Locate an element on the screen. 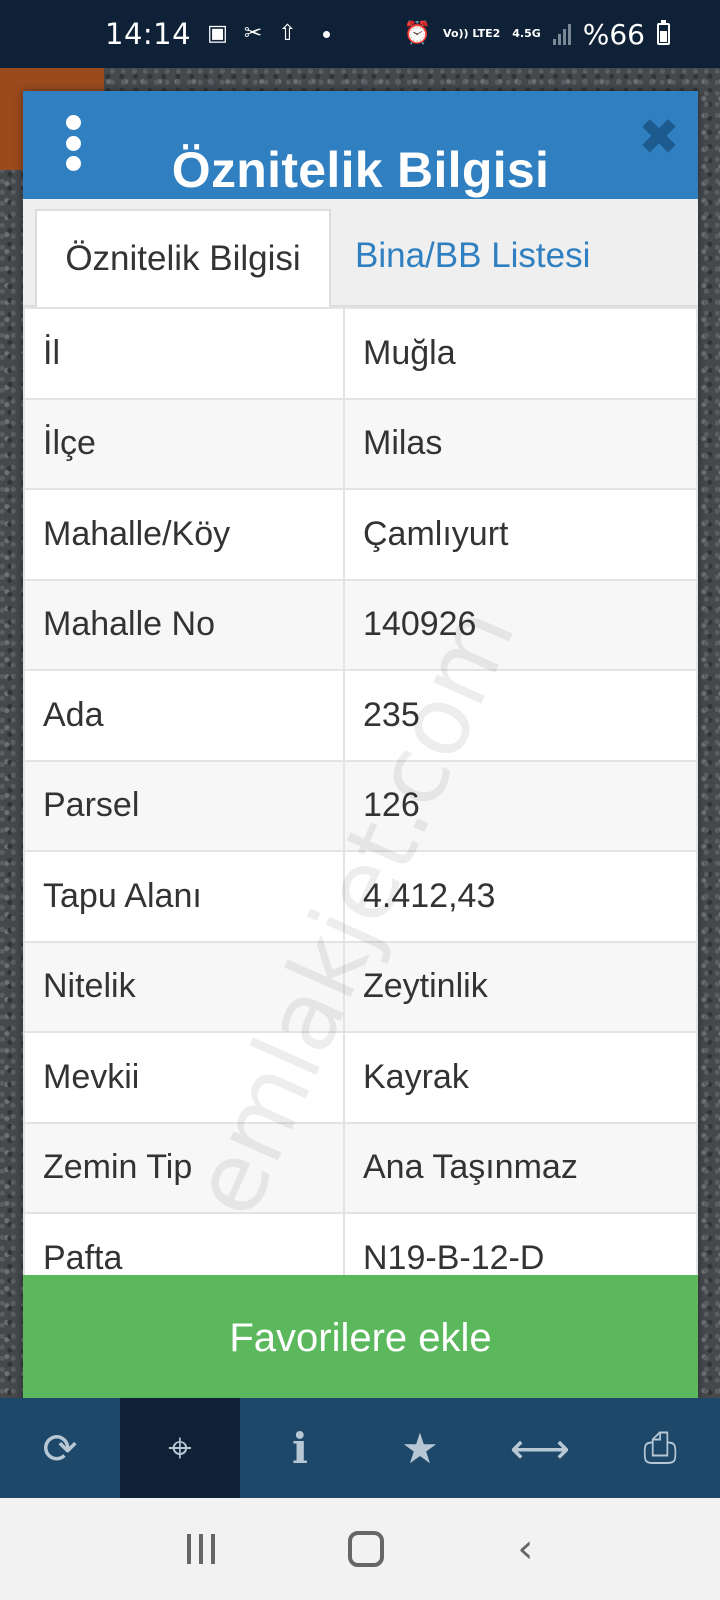 The width and height of the screenshot is (720, 1600). attribute-row: Zemin Tip Ana Taşınmaz is located at coordinates (360, 1167).